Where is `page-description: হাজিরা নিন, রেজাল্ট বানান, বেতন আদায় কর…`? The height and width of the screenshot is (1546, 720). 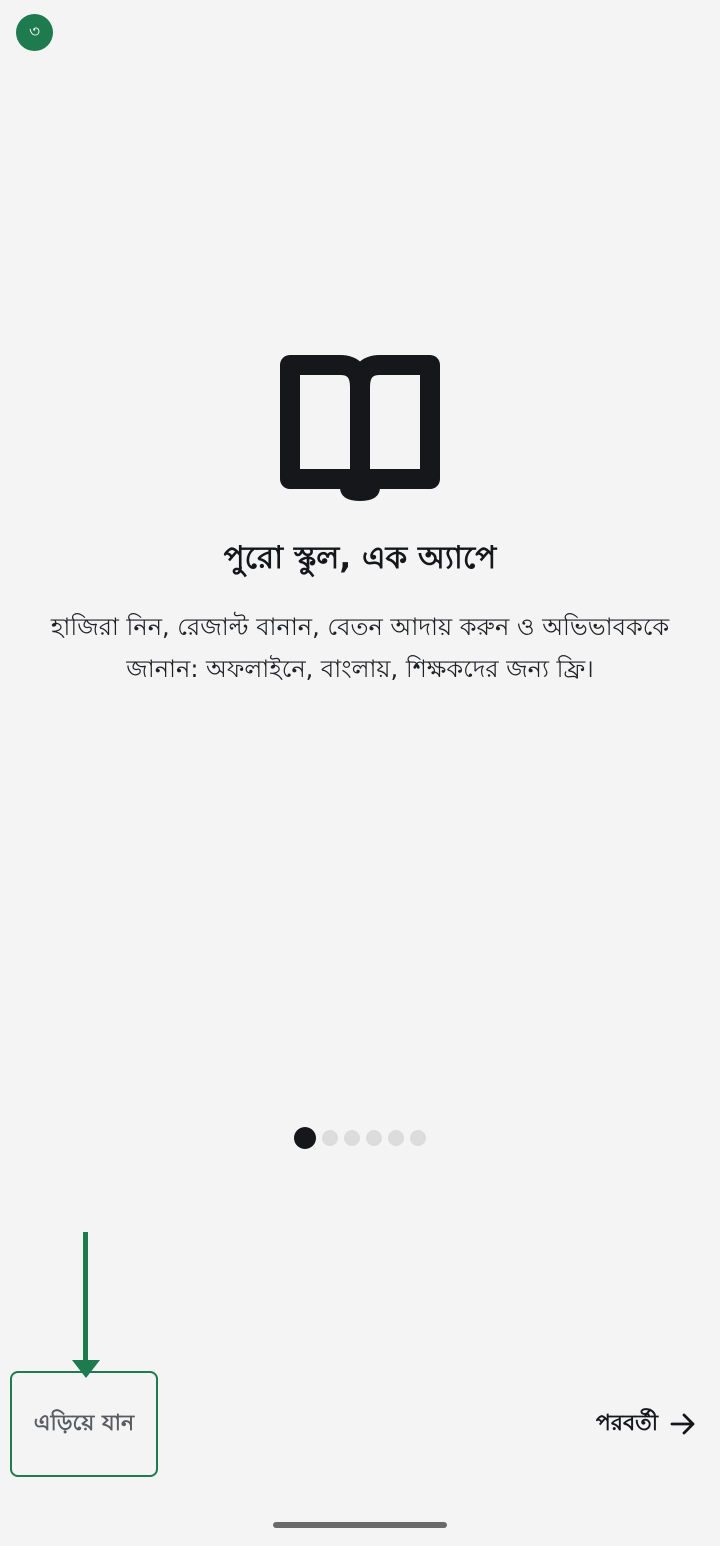
page-description: হাজিরা নিন, রেজাল্ট বানান, বেতন আদায় কর… is located at coordinates (360, 648).